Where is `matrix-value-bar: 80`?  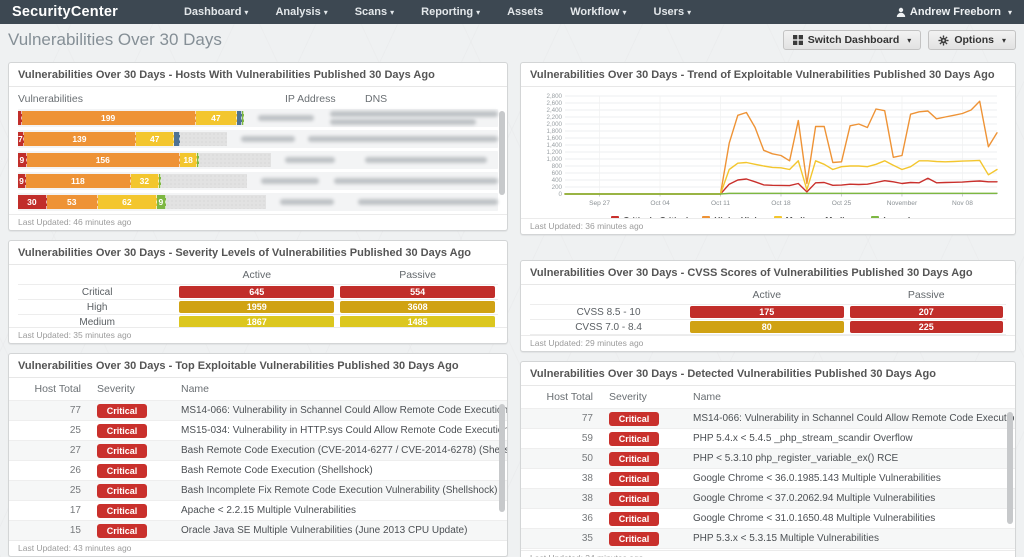 matrix-value-bar: 80 is located at coordinates (767, 327).